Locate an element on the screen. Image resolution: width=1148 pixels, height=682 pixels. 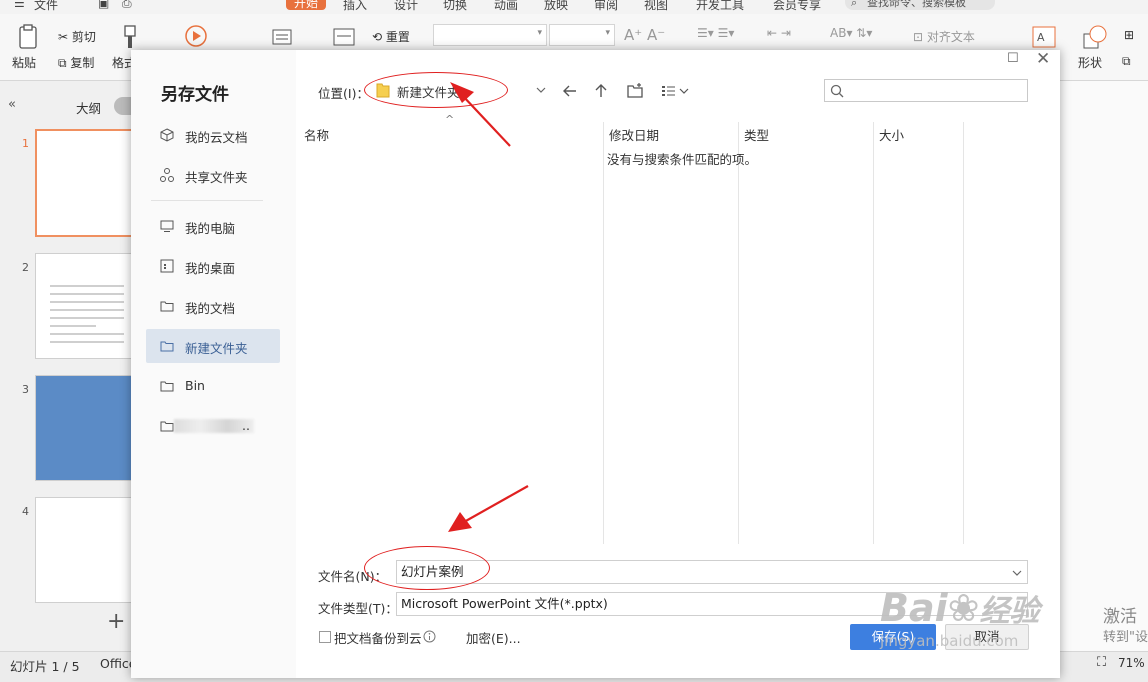
scissors-icon: ✂ is located at coordinates (63, 37).